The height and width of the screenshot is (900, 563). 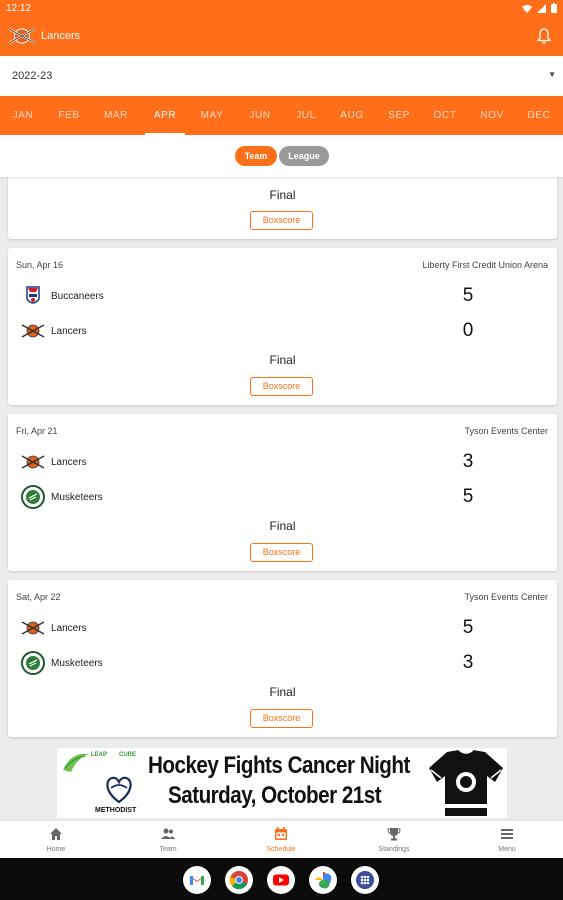 What do you see at coordinates (539, 115) in the screenshot?
I see `tab-dec: DEC` at bounding box center [539, 115].